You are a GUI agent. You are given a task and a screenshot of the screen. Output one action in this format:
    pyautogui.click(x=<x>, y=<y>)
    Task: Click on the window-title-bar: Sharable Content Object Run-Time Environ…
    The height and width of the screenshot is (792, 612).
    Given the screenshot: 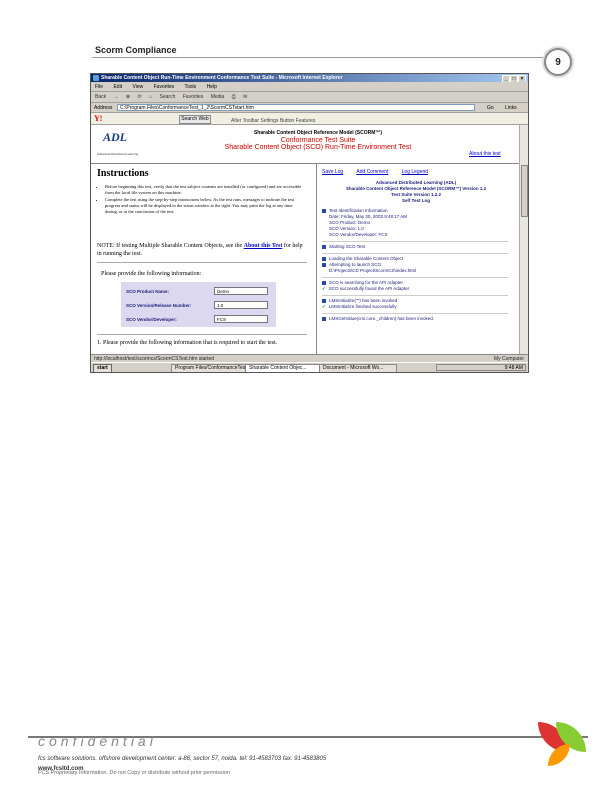 What is the action you would take?
    pyautogui.click(x=309, y=78)
    